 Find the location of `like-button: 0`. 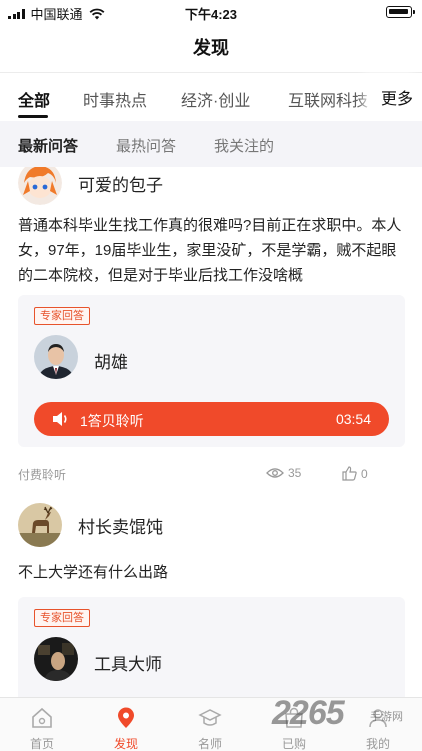

like-button: 0 is located at coordinates (355, 473).